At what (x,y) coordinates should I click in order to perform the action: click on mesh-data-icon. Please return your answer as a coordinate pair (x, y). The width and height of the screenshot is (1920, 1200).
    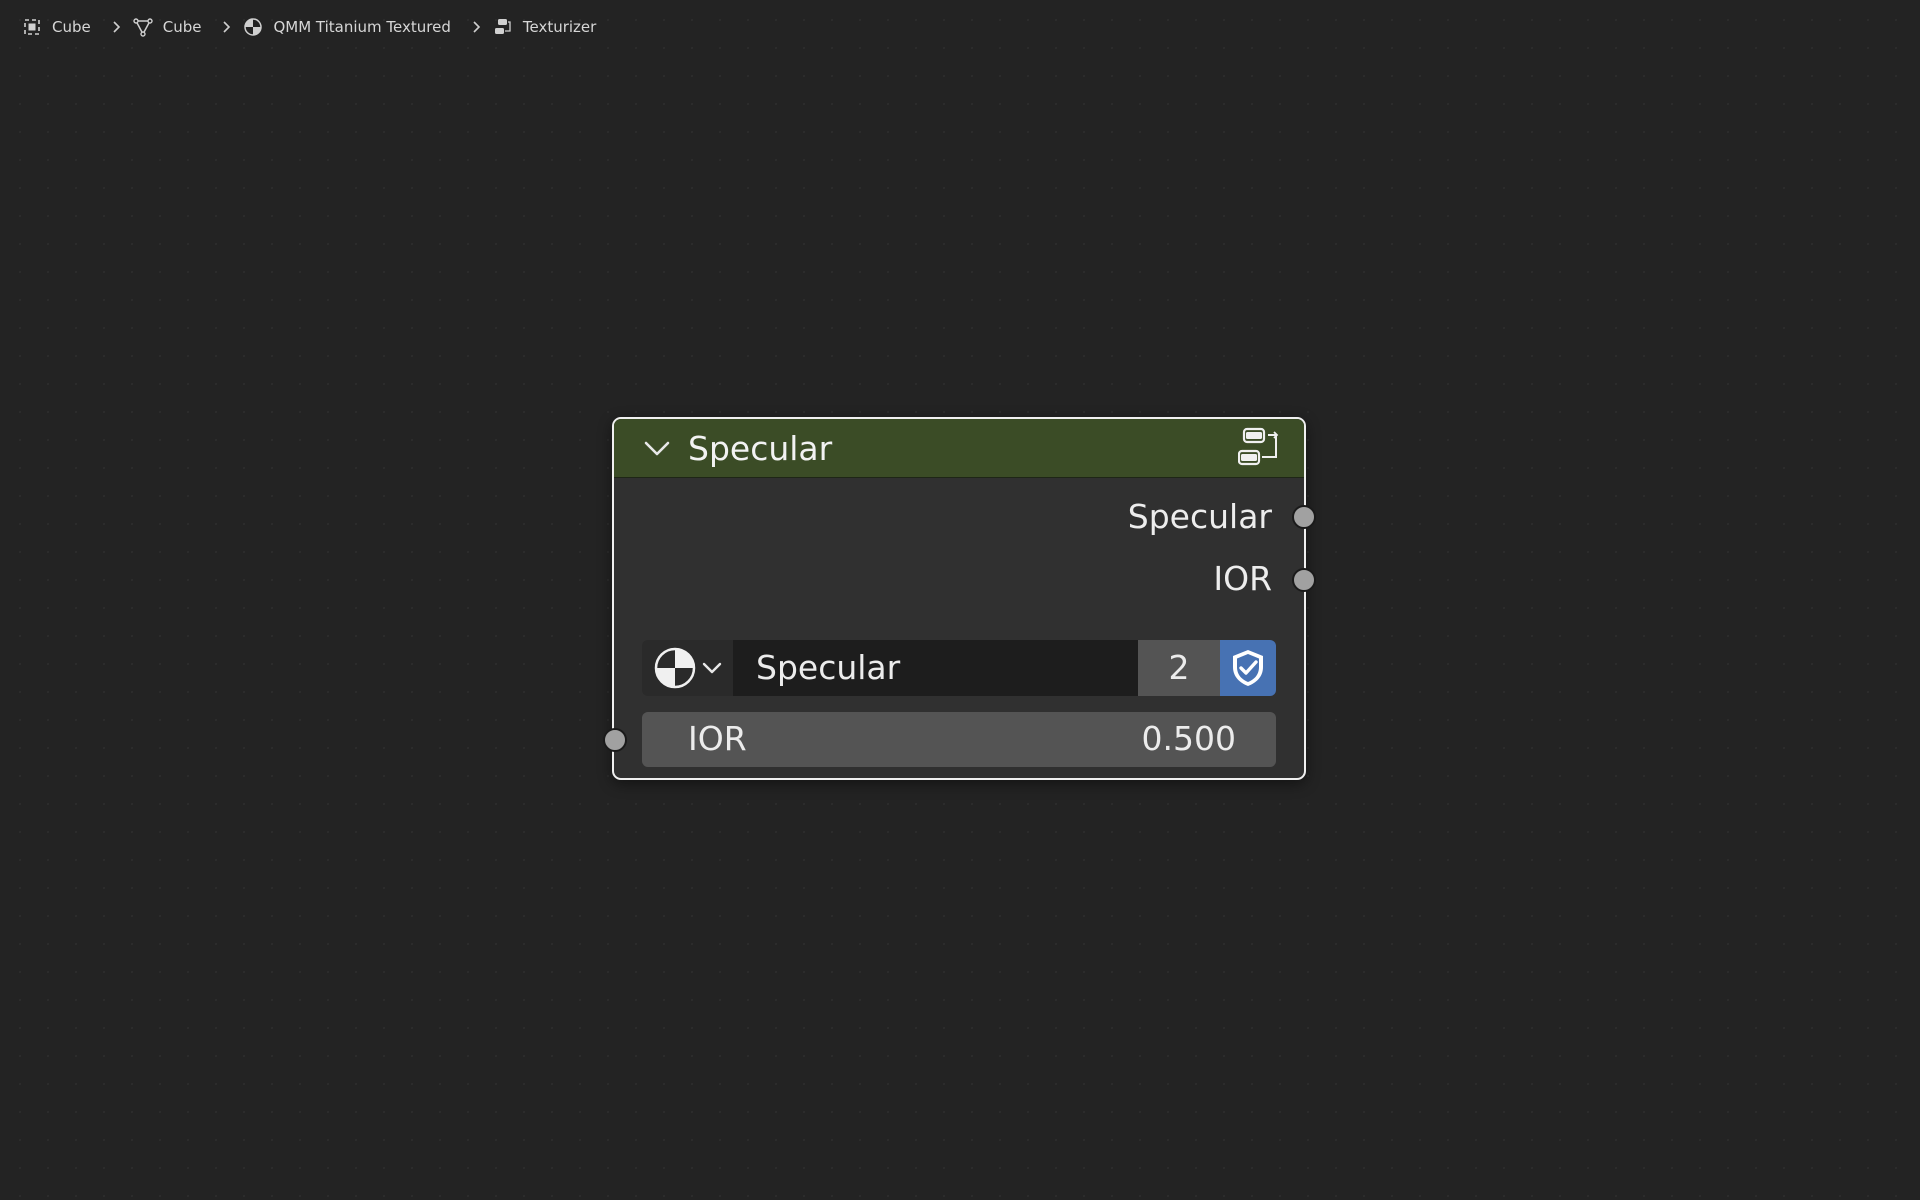
    Looking at the image, I should click on (143, 27).